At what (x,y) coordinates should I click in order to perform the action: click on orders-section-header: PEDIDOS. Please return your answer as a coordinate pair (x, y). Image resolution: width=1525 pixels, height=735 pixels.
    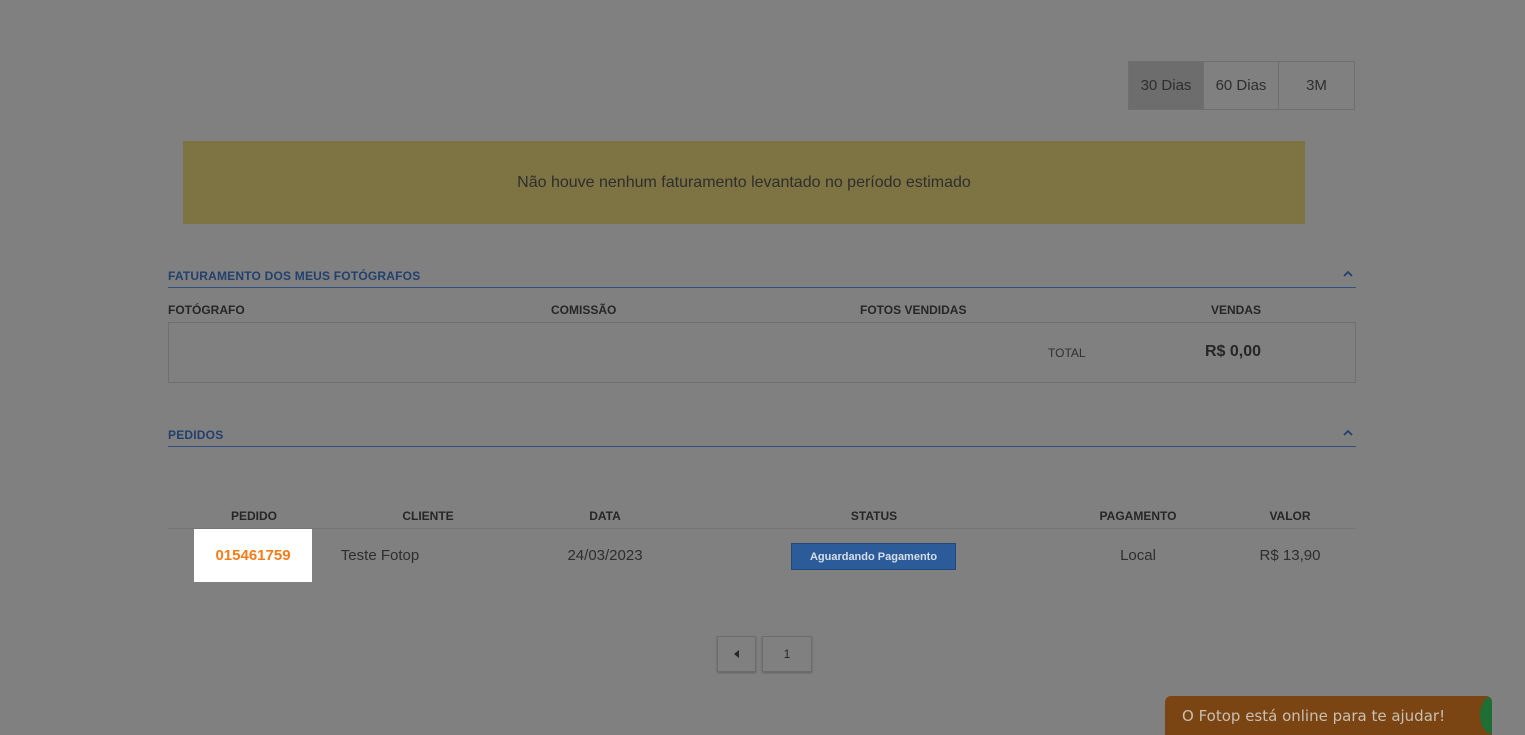
    Looking at the image, I should click on (762, 435).